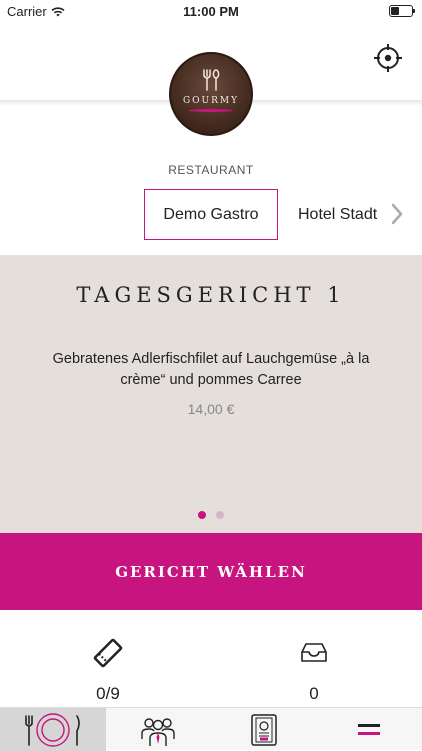 This screenshot has width=422, height=751. I want to click on tab-team, so click(159, 729).